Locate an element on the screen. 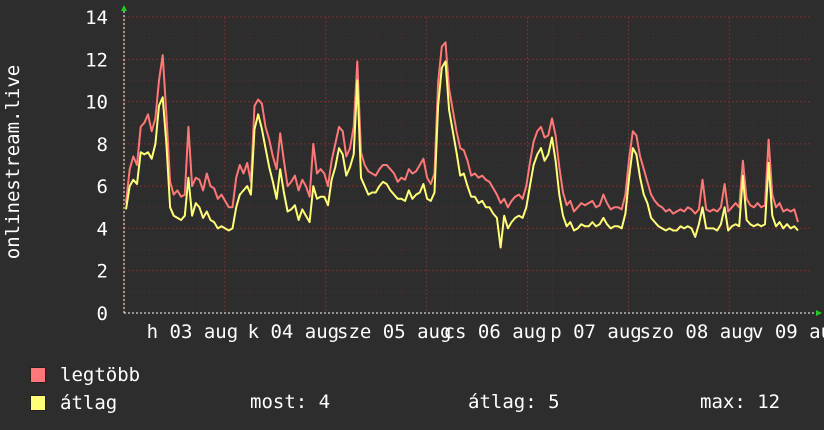 The height and width of the screenshot is (430, 824). legend-item-atlag: átlag is located at coordinates (73, 403).